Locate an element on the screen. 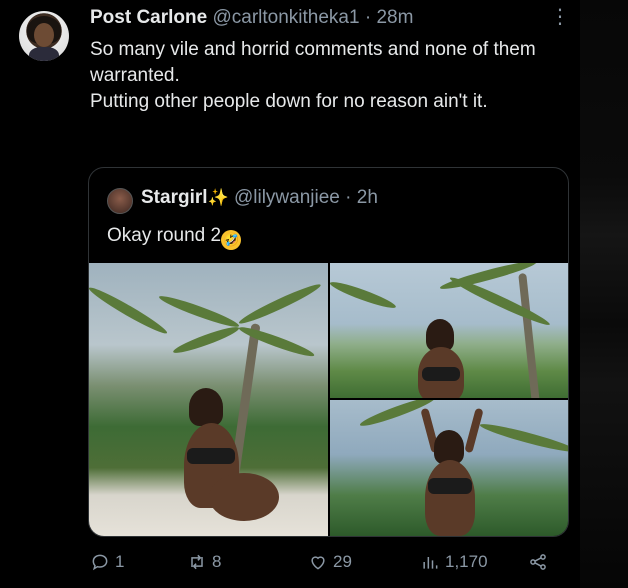  views-button: 1,170 is located at coordinates (454, 562).